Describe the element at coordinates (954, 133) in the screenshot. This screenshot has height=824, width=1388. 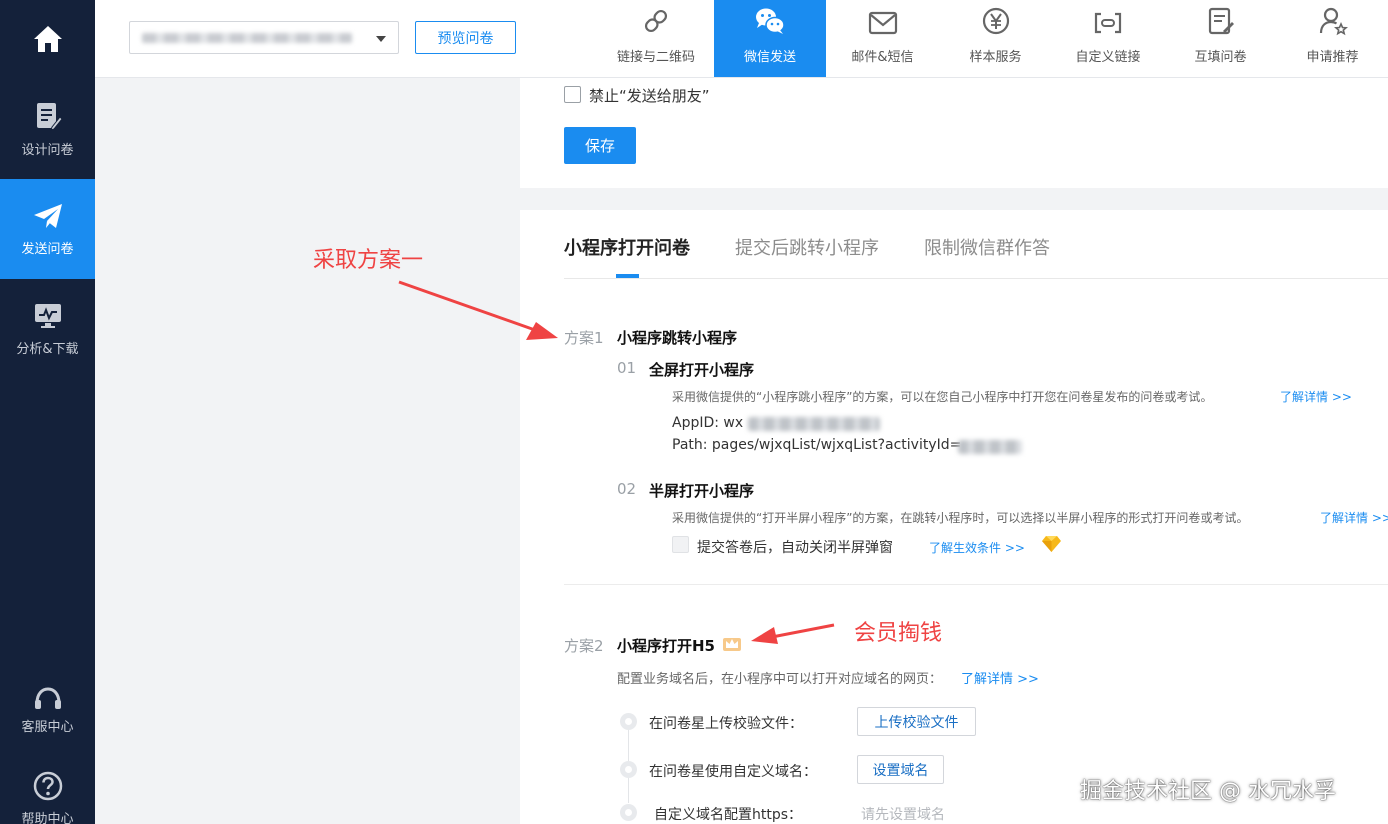
I see `settings-panel: 禁止“发送给朋友” 保存` at that location.